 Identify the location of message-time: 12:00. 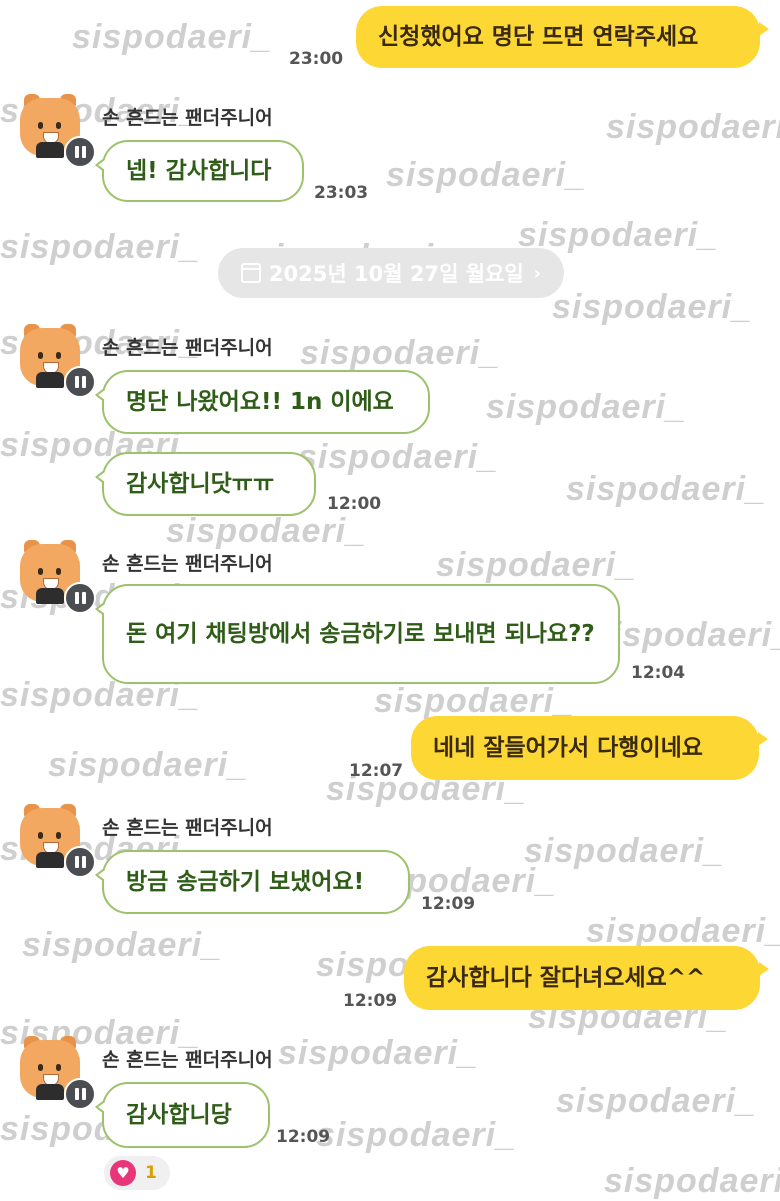
(354, 504).